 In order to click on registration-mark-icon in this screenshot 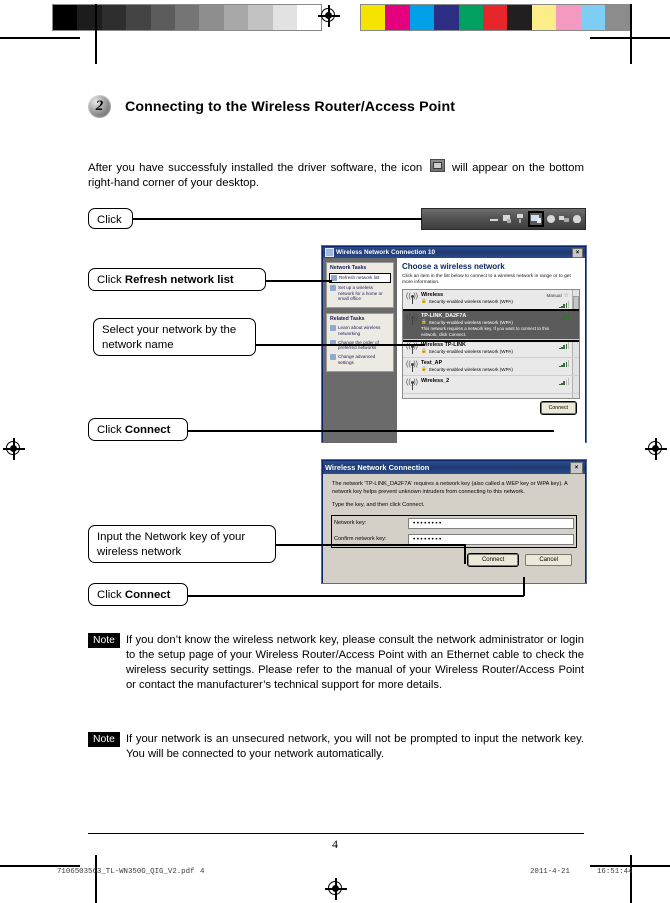, I will do `click(329, 16)`.